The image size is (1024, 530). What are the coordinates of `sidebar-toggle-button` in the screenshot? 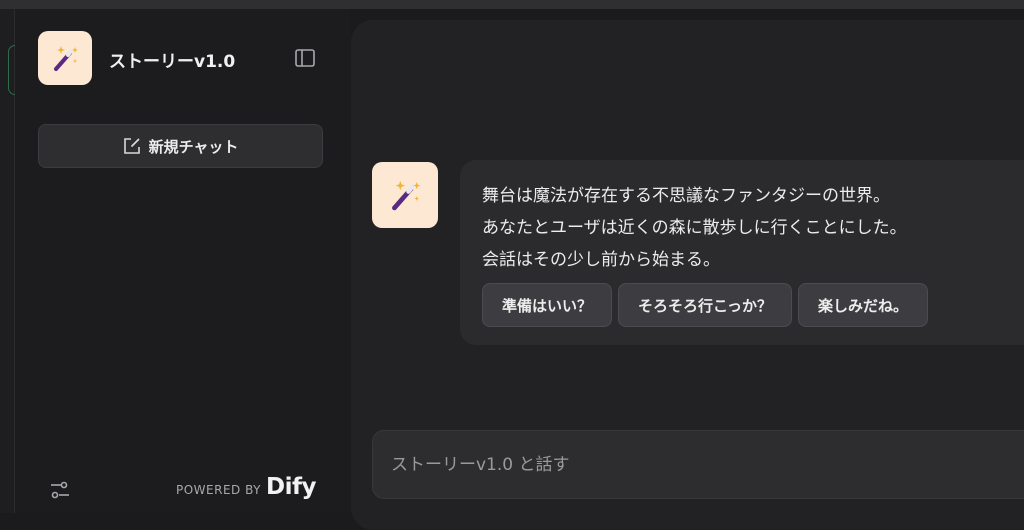 It's located at (305, 58).